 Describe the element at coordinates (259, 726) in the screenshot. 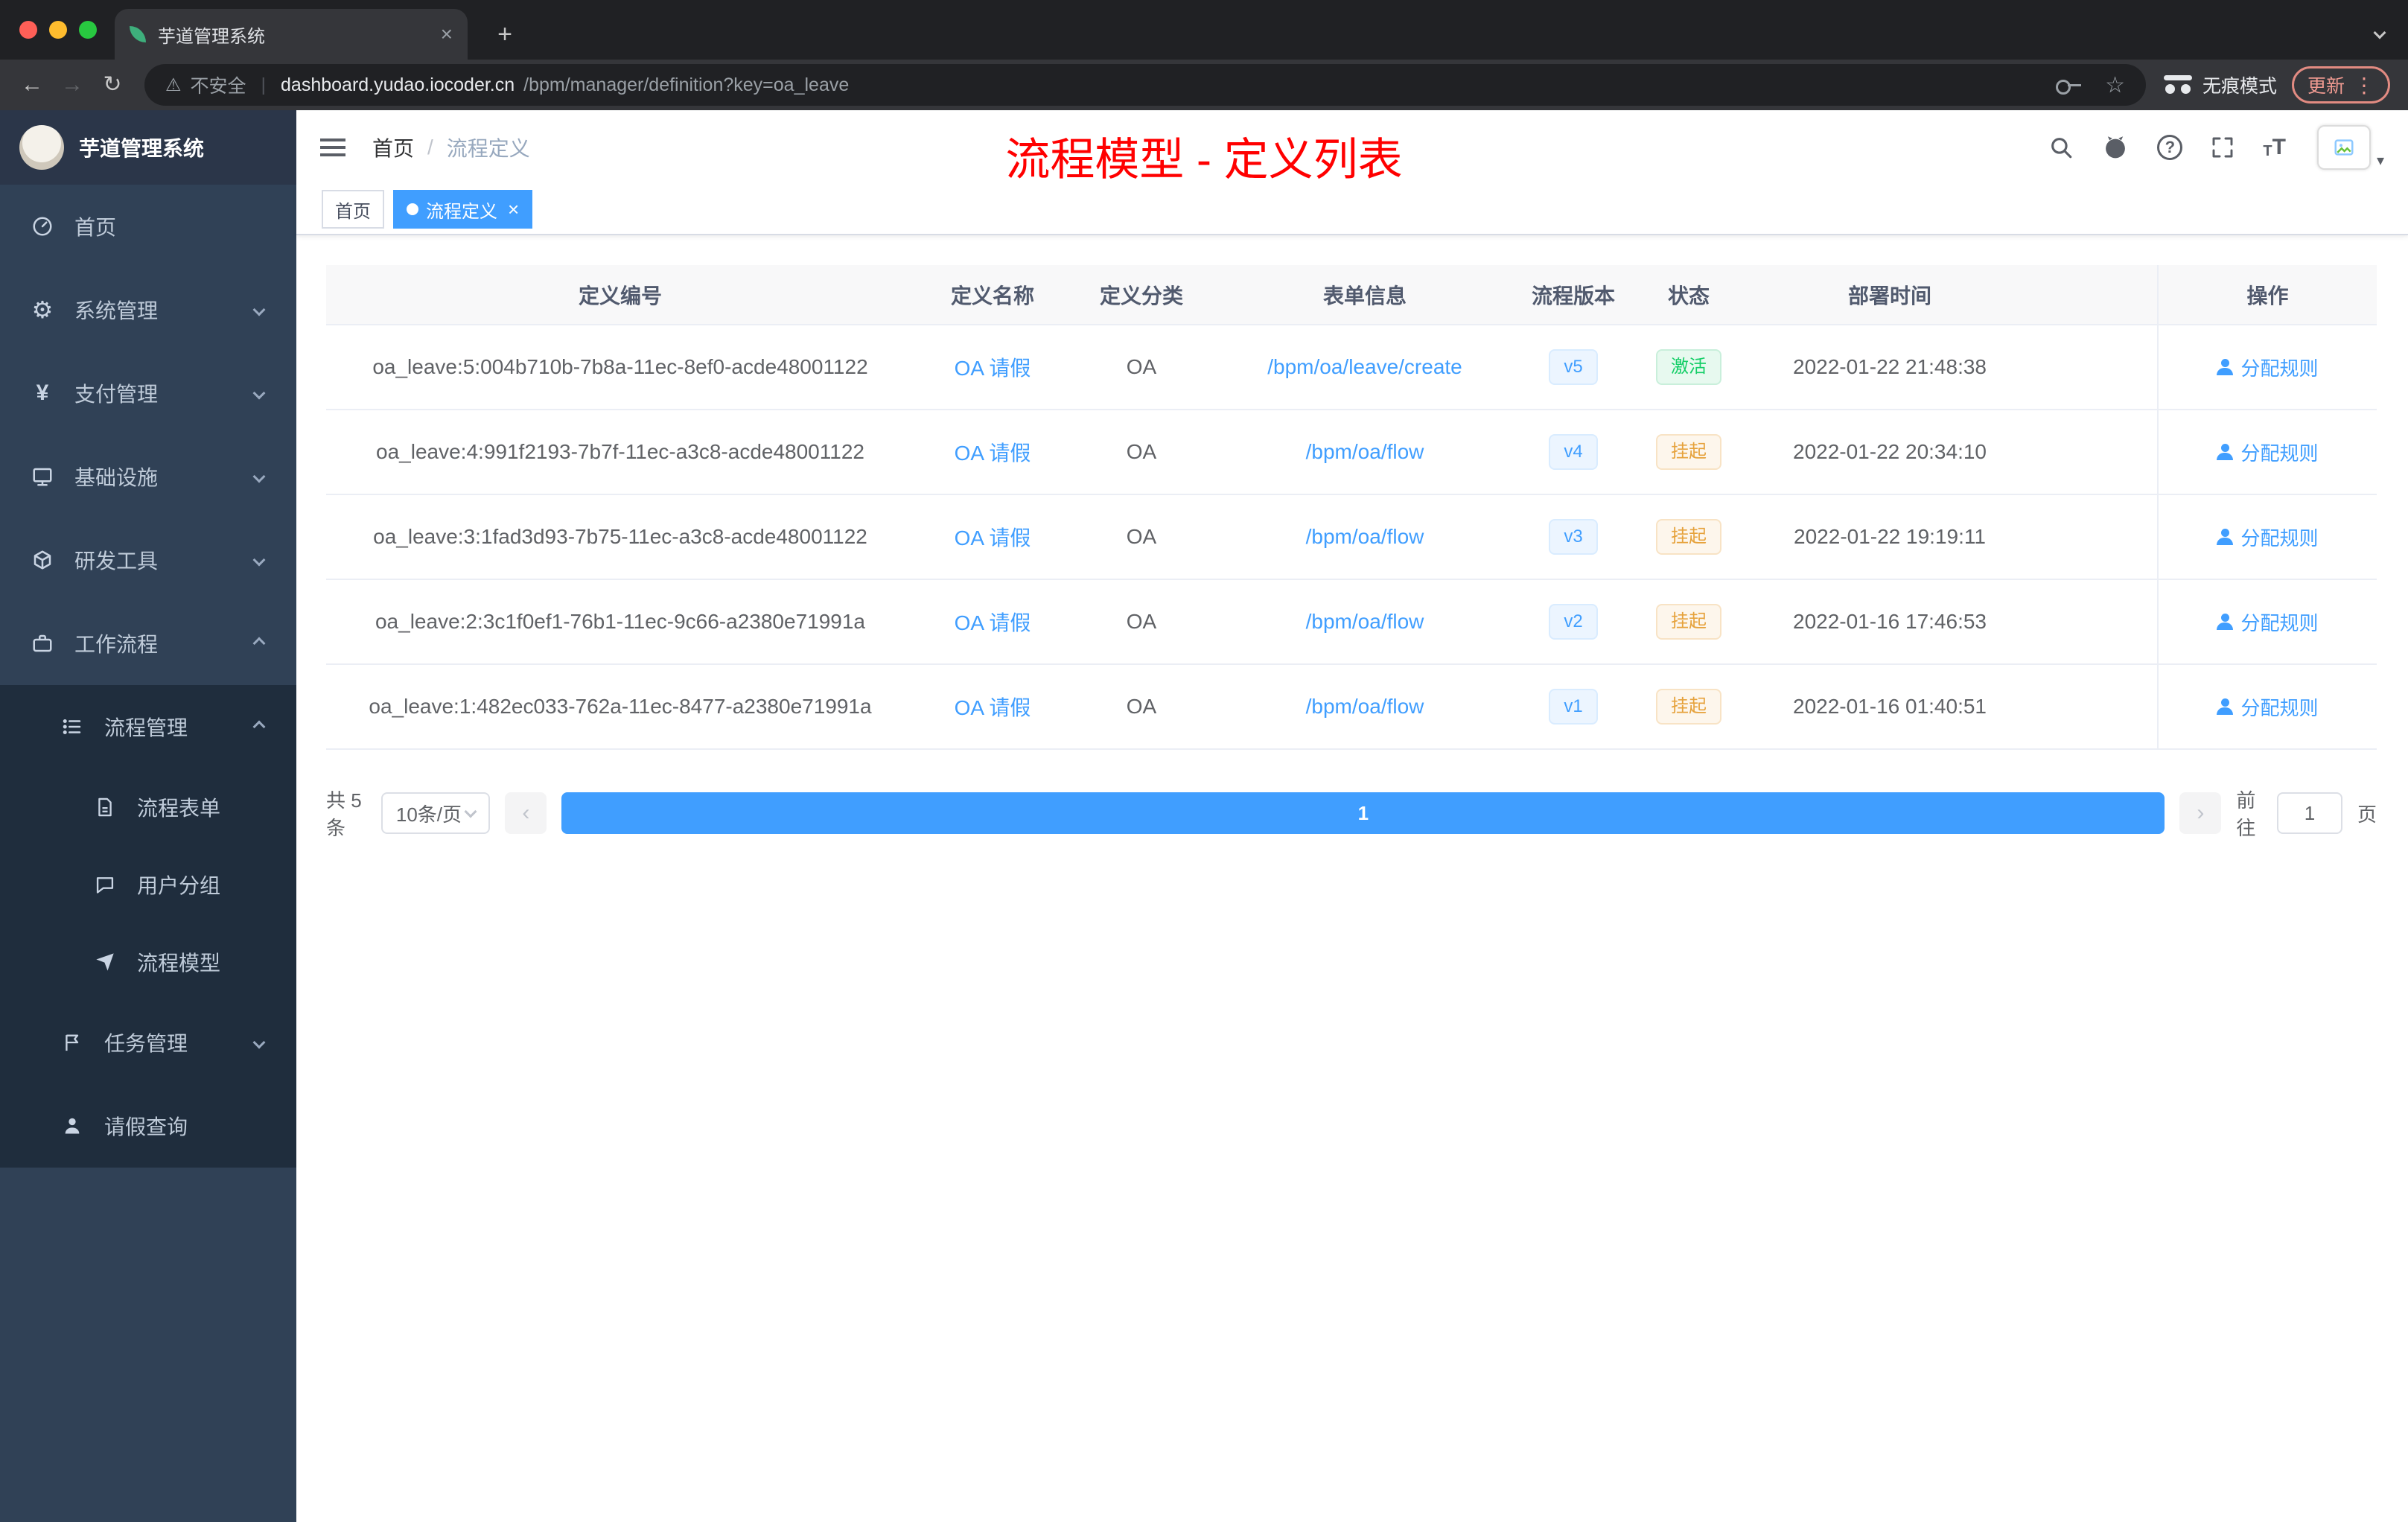

I see `chevron-up-icon` at that location.